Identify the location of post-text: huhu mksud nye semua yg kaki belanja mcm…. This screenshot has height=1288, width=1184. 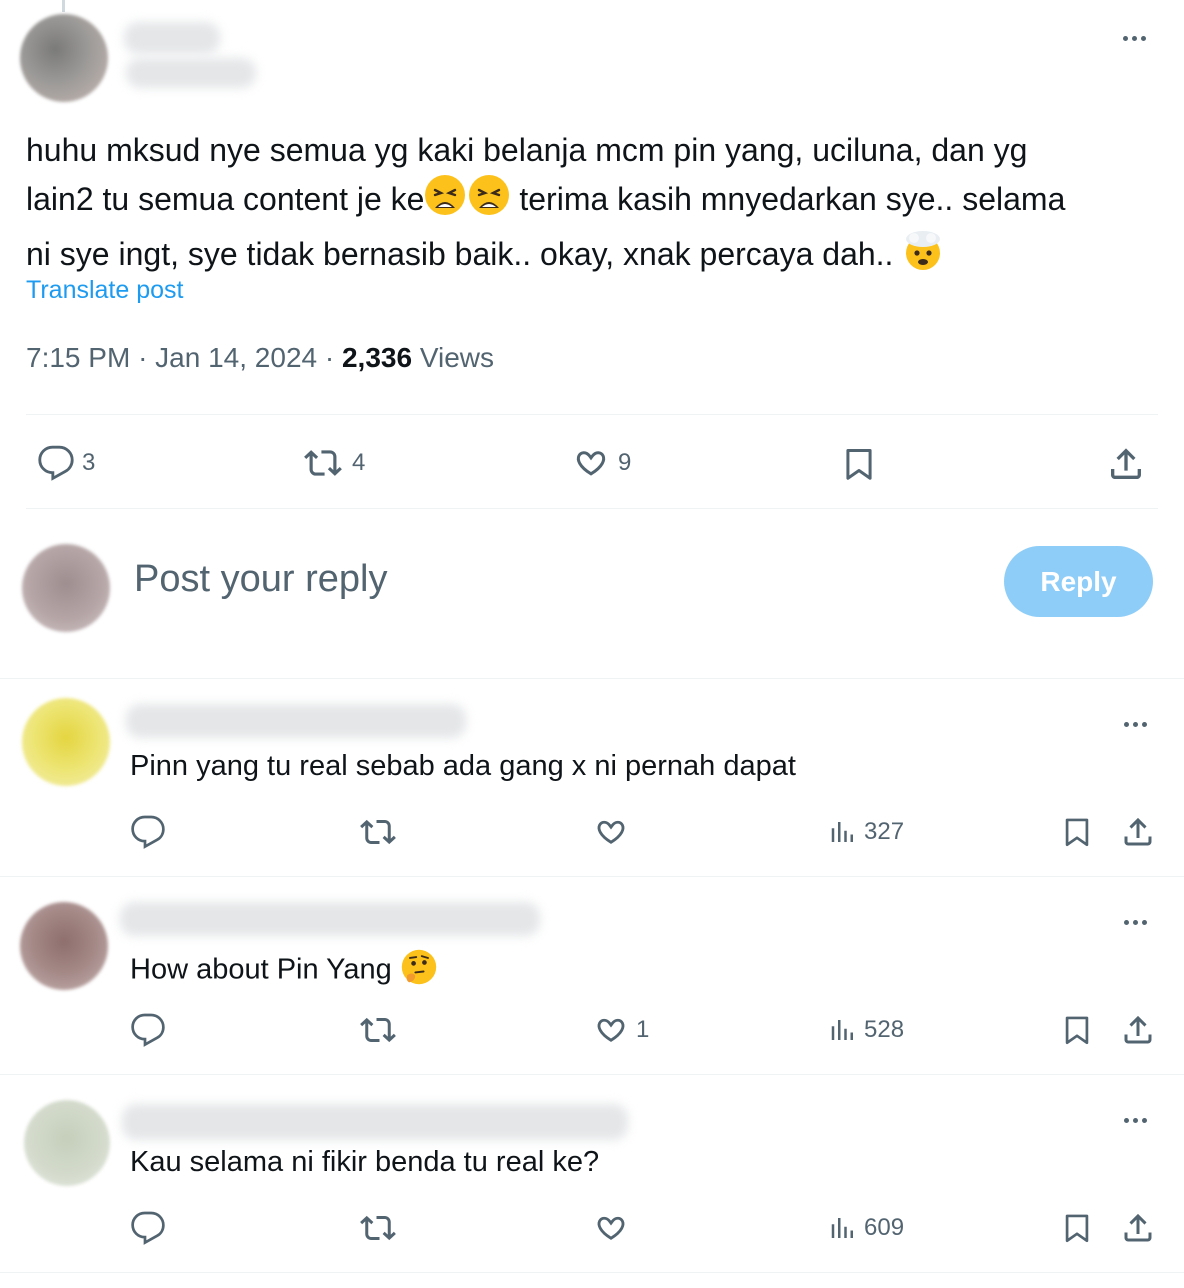
(596, 205).